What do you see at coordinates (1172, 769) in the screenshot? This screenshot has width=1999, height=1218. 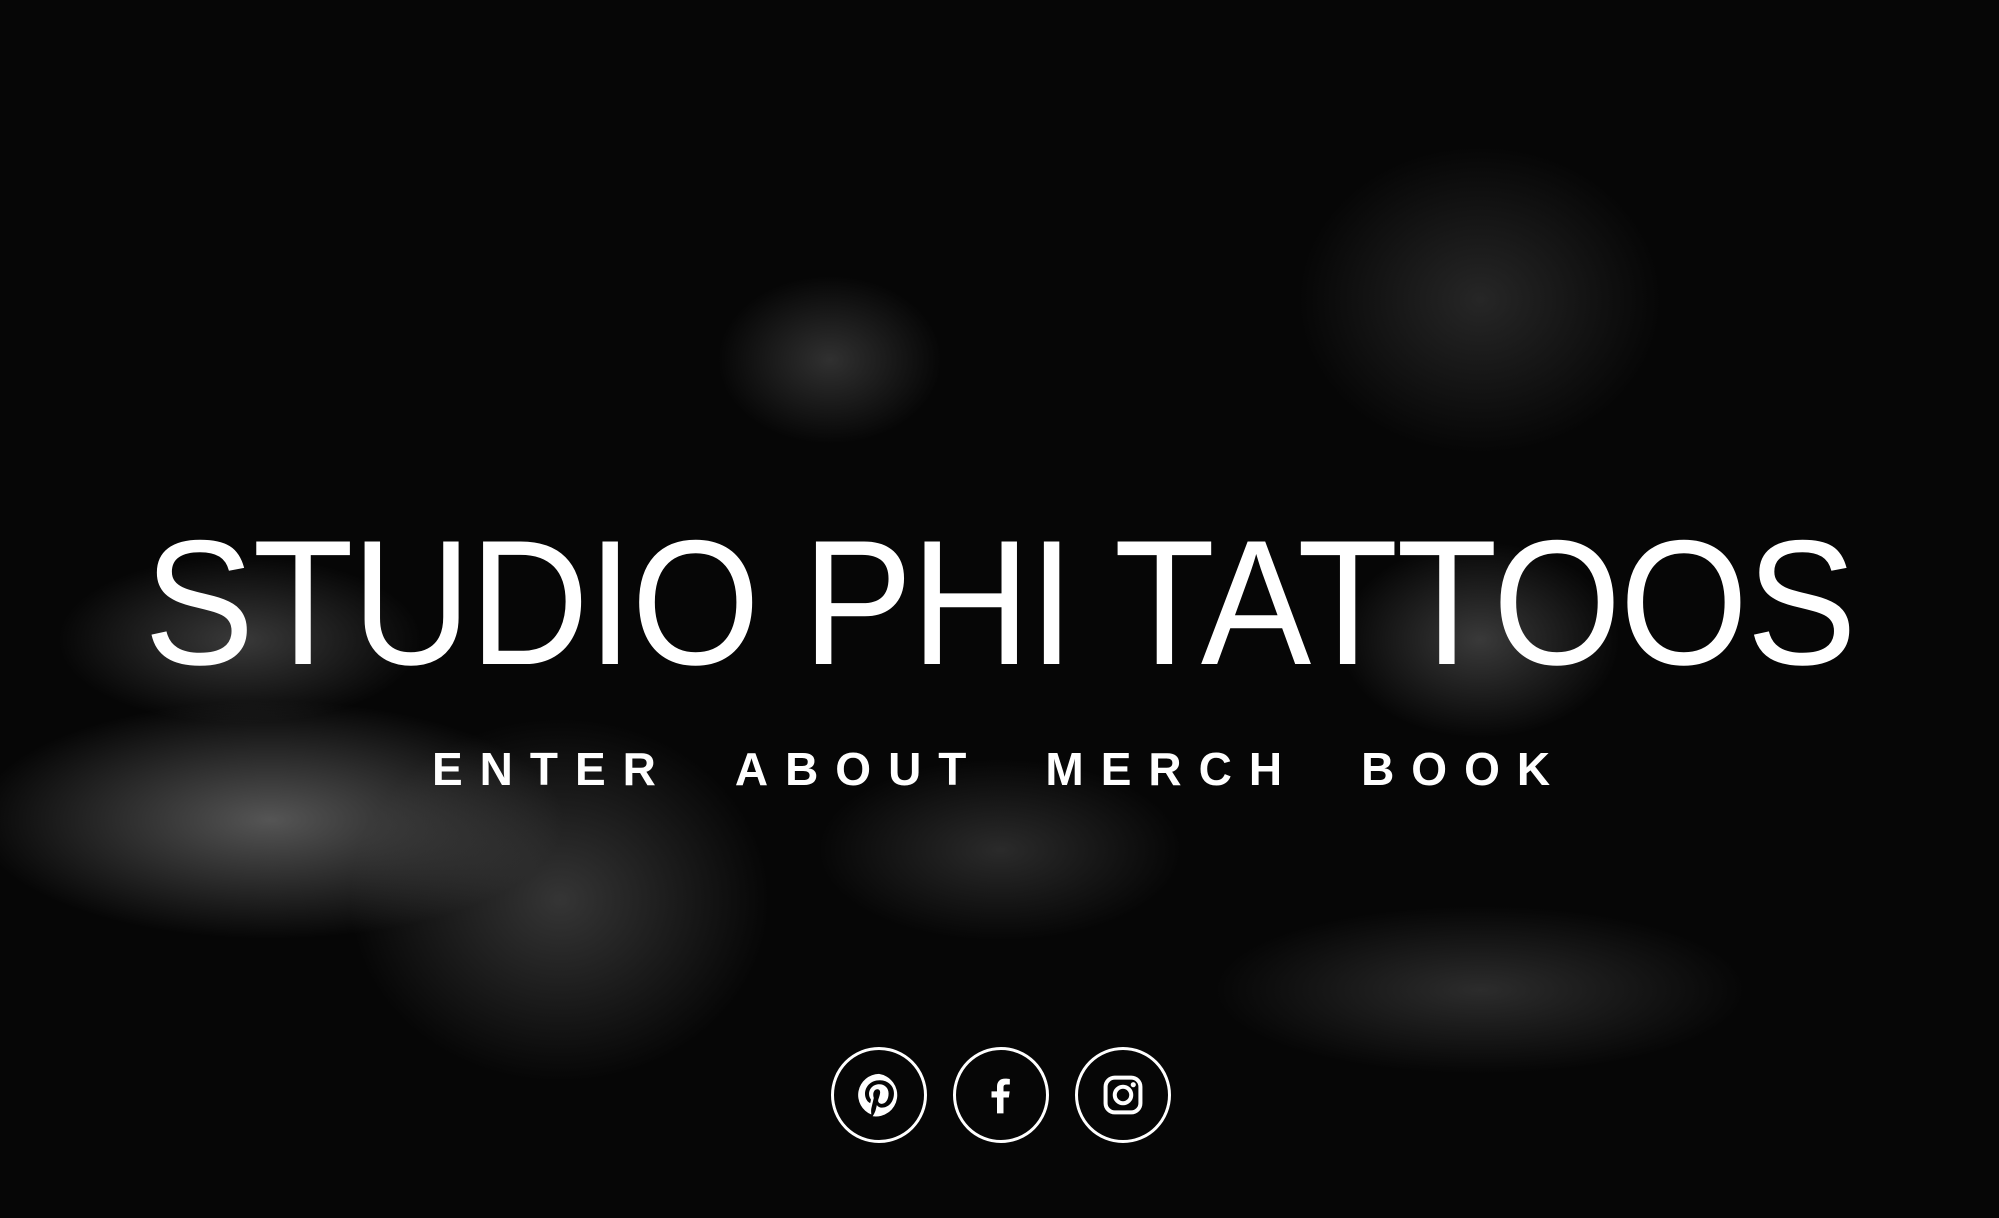 I see `nav-merch: MERCH` at bounding box center [1172, 769].